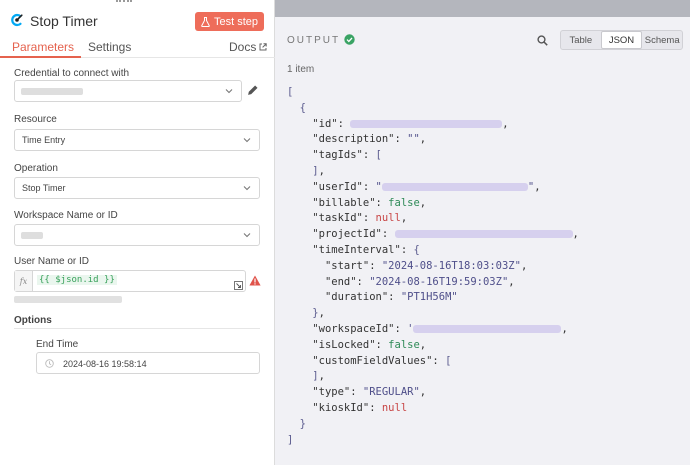  Describe the element at coordinates (137, 235) in the screenshot. I see `workspace-select` at that location.